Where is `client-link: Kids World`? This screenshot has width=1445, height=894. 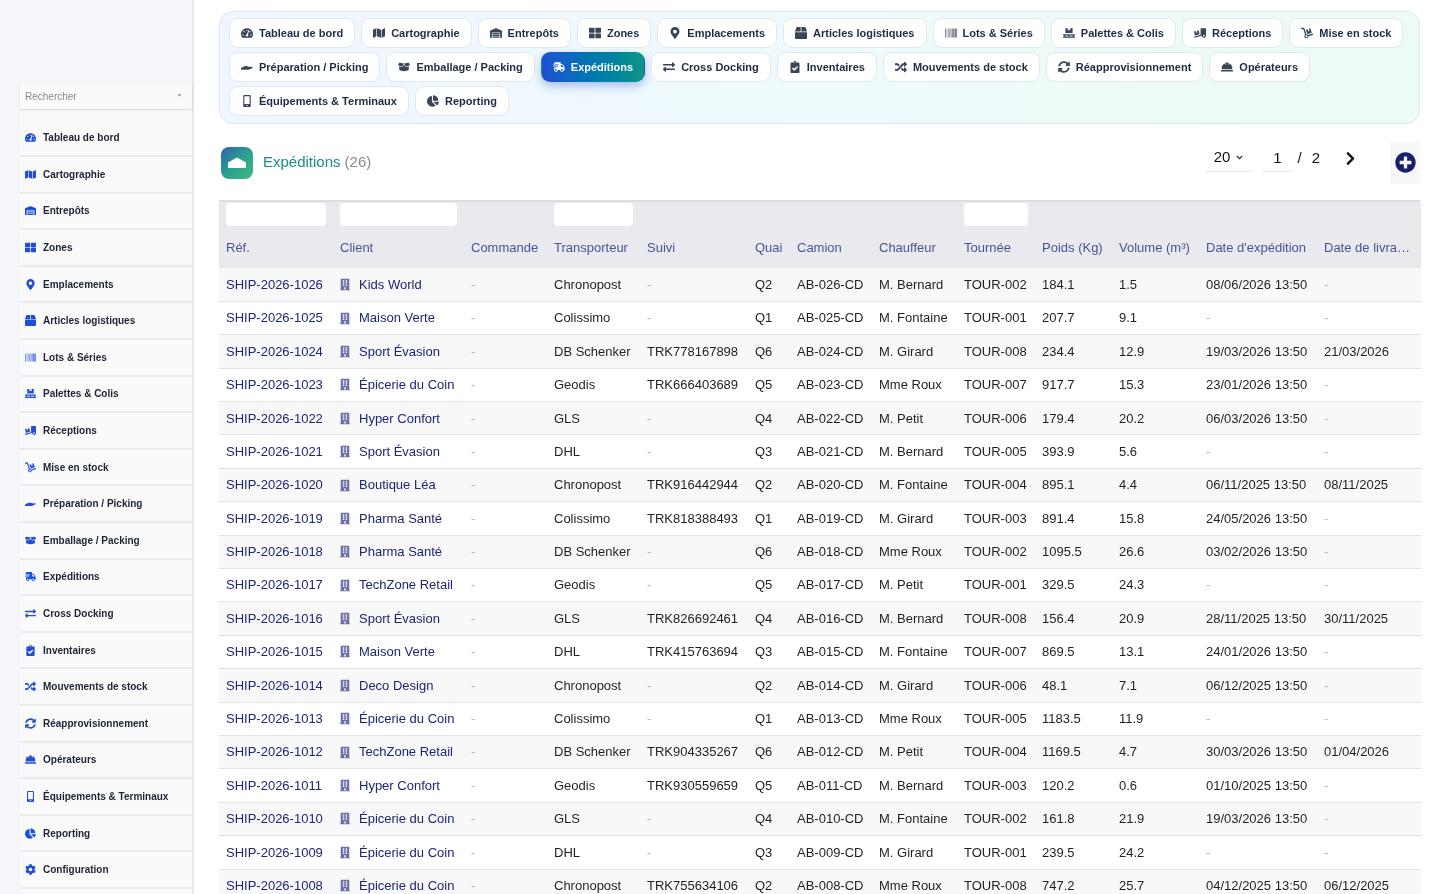 client-link: Kids World is located at coordinates (390, 284).